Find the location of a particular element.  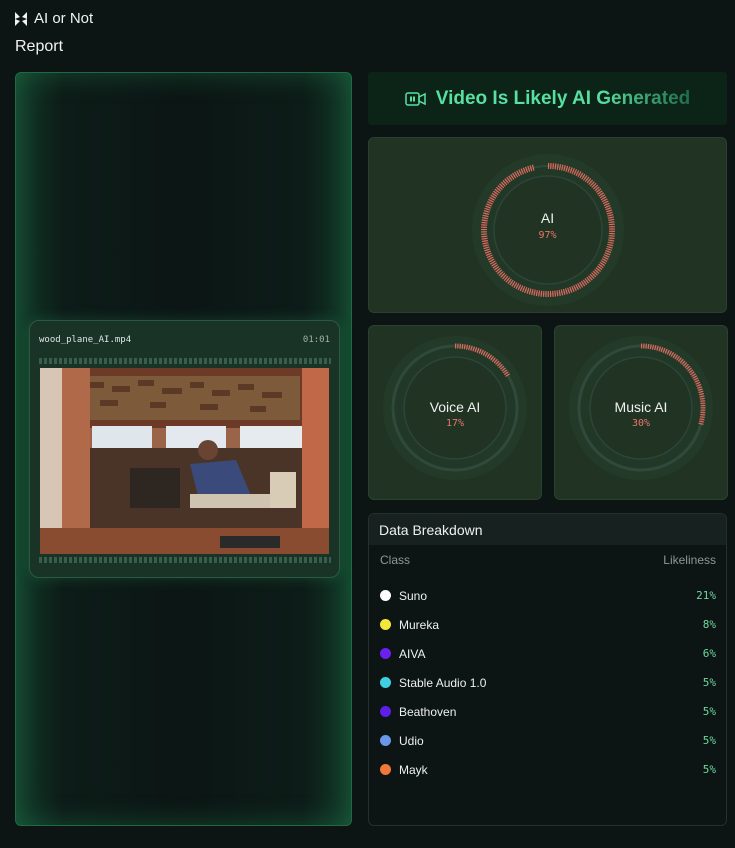

data-breakdown-title: Data Breakdown is located at coordinates (547, 529).